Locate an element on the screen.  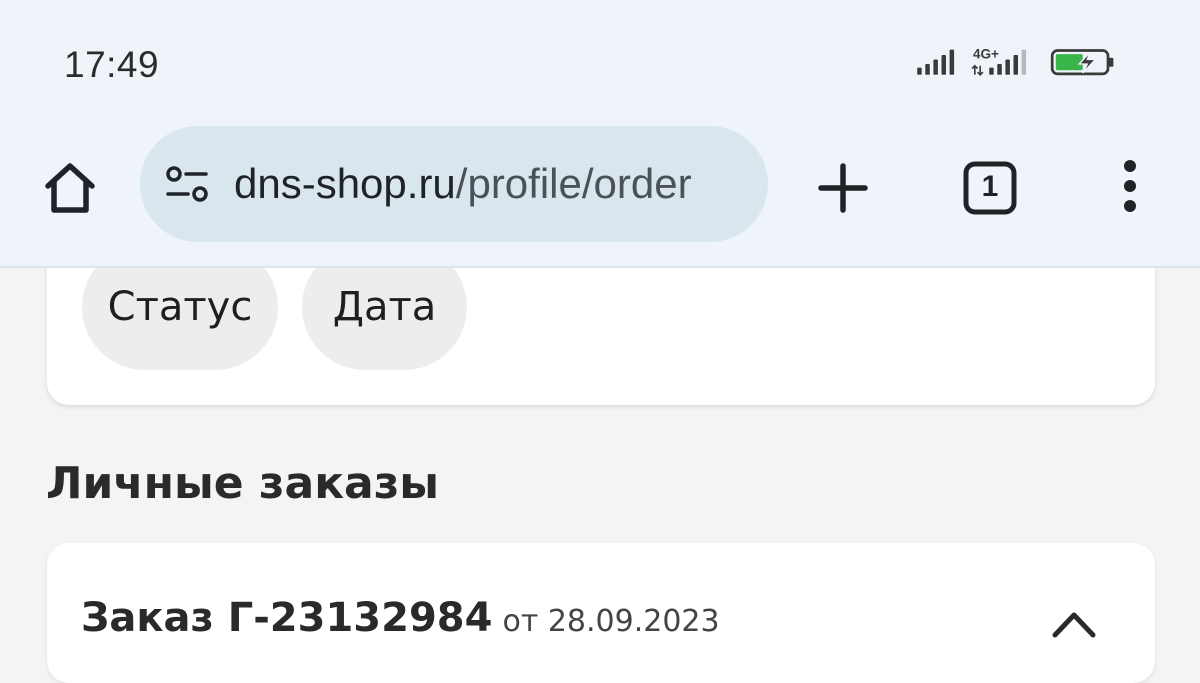
status-time: 17:49 is located at coordinates (112, 64).